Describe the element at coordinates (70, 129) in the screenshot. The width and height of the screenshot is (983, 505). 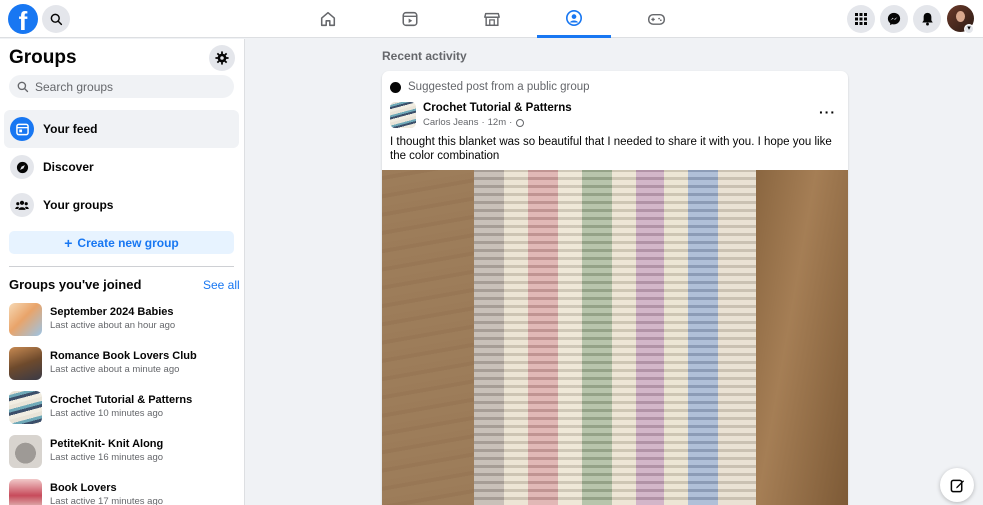
I see `sidebar-item-label: Your feed` at that location.